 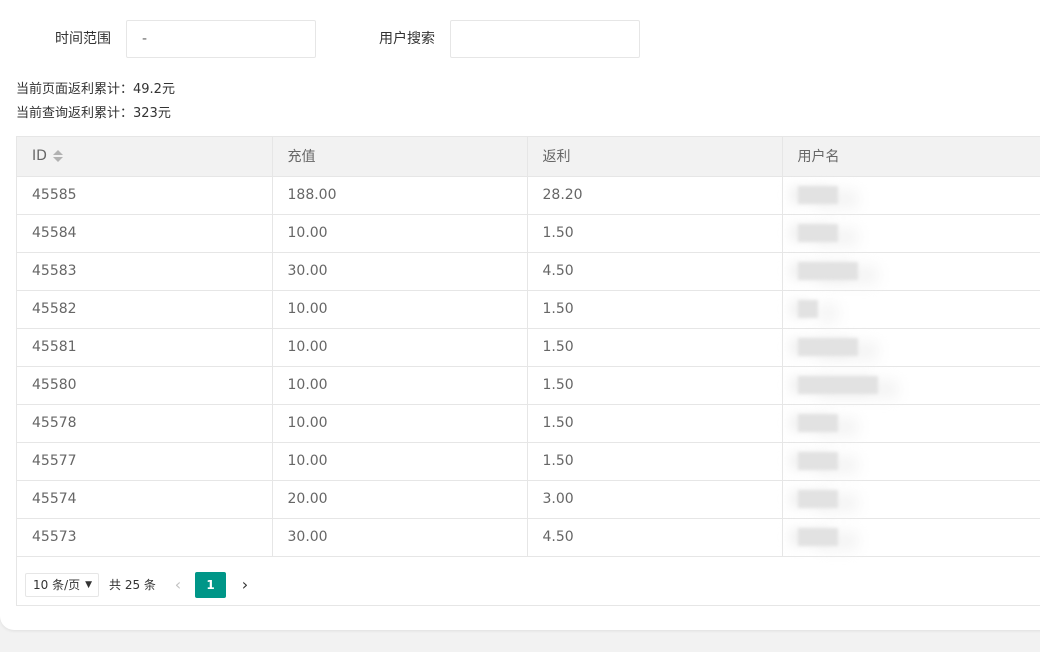 I want to click on table-row: 45573 30.00 4.50, so click(x=528, y=537).